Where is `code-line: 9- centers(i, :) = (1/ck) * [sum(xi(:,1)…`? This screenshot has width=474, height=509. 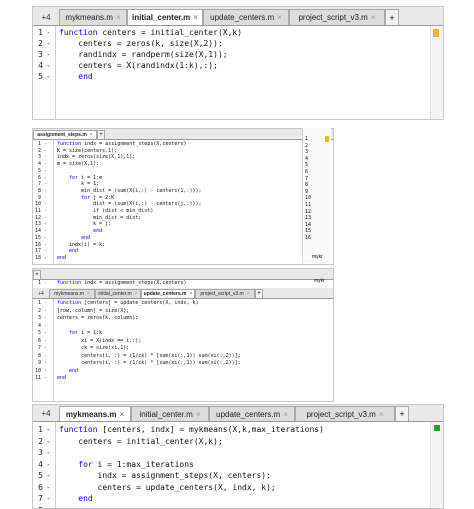 code-line: 9- centers(i, :) = (1/ck) * [sum(xi(:,1)… is located at coordinates (183, 364).